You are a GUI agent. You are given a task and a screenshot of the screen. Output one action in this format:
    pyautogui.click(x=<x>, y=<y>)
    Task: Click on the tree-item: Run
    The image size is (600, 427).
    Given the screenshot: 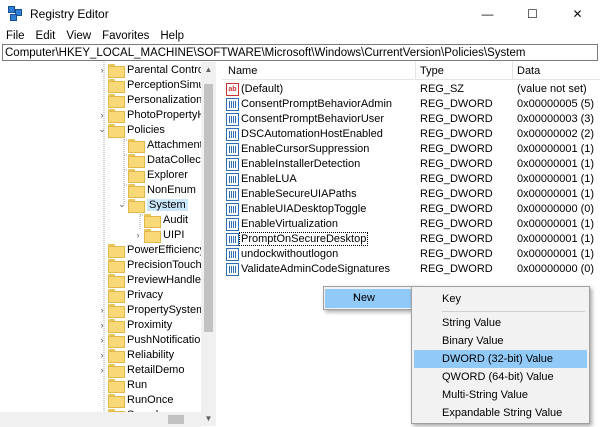 What is the action you would take?
    pyautogui.click(x=121, y=385)
    